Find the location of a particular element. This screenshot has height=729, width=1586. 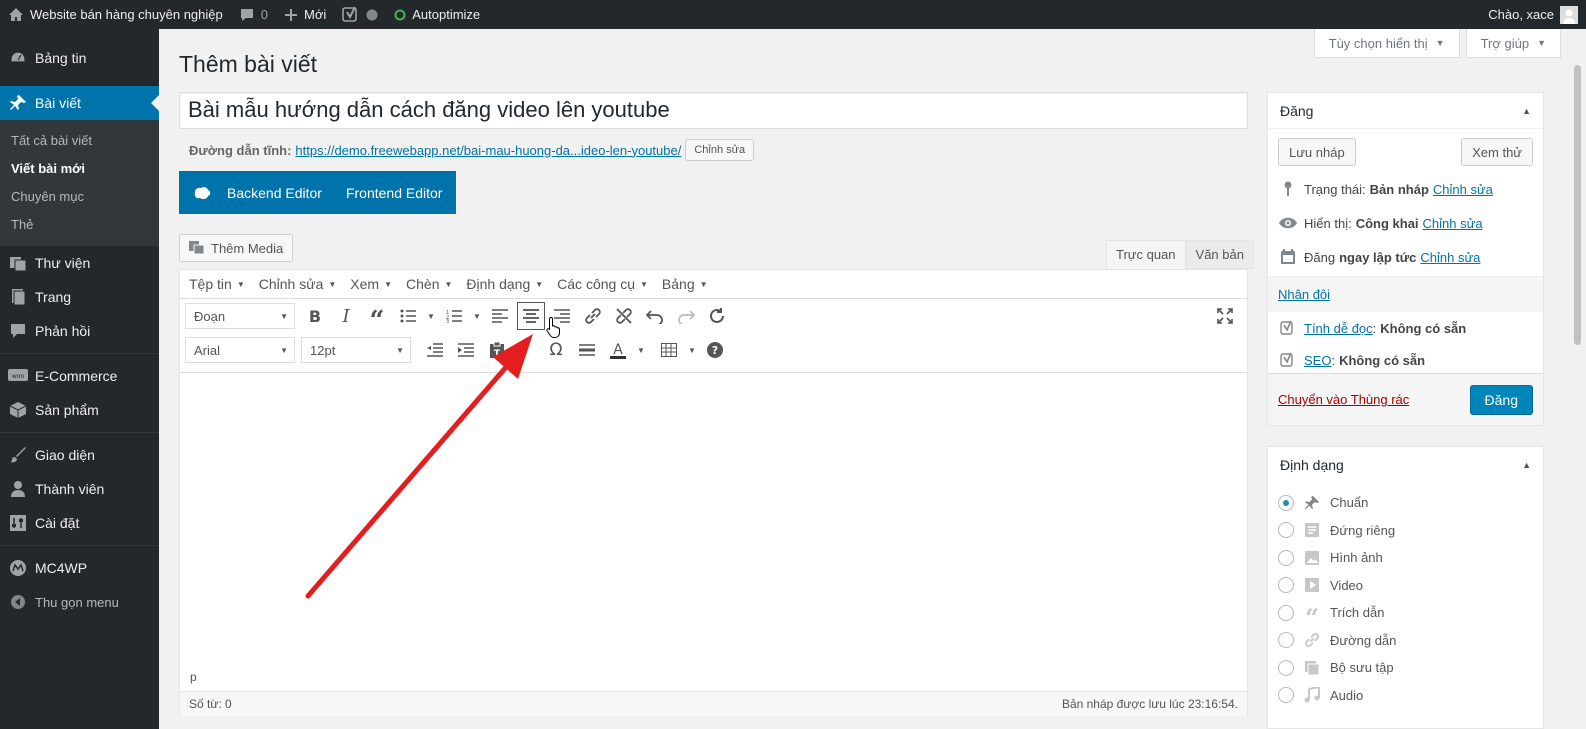

format-select: Đoạn ▼ is located at coordinates (240, 316).